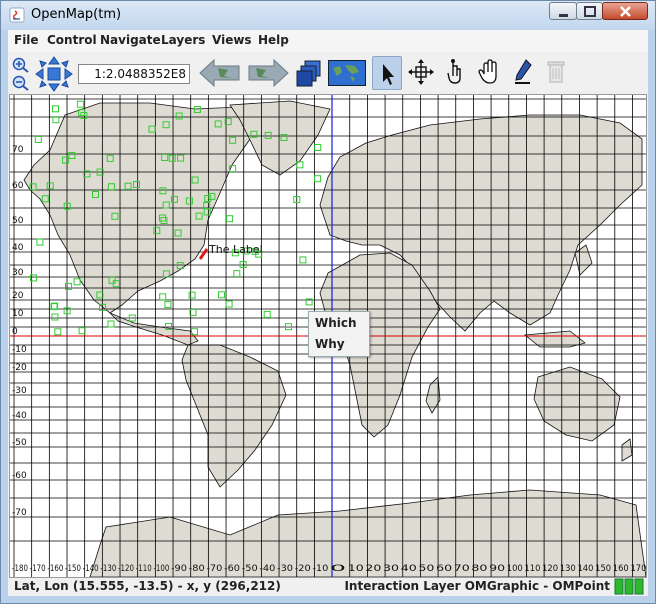 The height and width of the screenshot is (604, 656). Describe the element at coordinates (19, 513) in the screenshot. I see `lat-label: -70` at that location.